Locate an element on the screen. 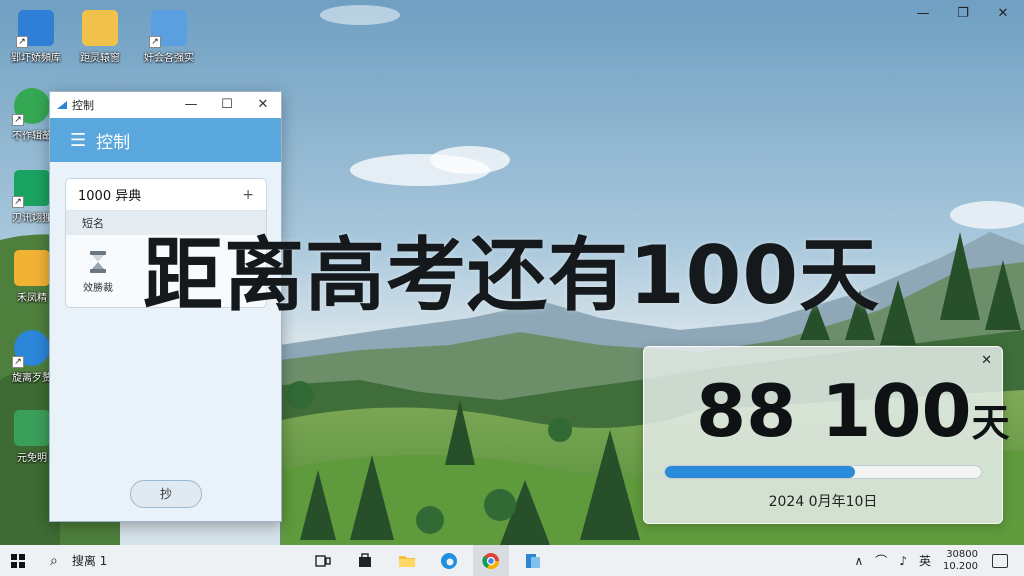  desktop-icon-label: 不作辑蘸 is located at coordinates (32, 136).